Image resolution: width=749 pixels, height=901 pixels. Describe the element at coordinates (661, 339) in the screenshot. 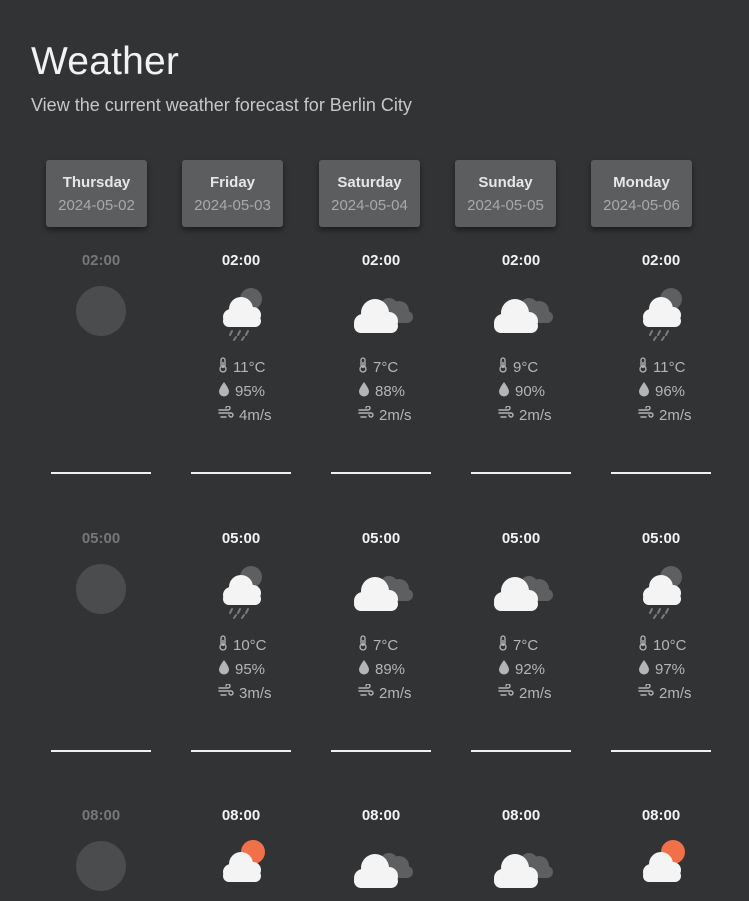

I see `forecast-slot: 02:00 11°C 96% 2m/s` at that location.